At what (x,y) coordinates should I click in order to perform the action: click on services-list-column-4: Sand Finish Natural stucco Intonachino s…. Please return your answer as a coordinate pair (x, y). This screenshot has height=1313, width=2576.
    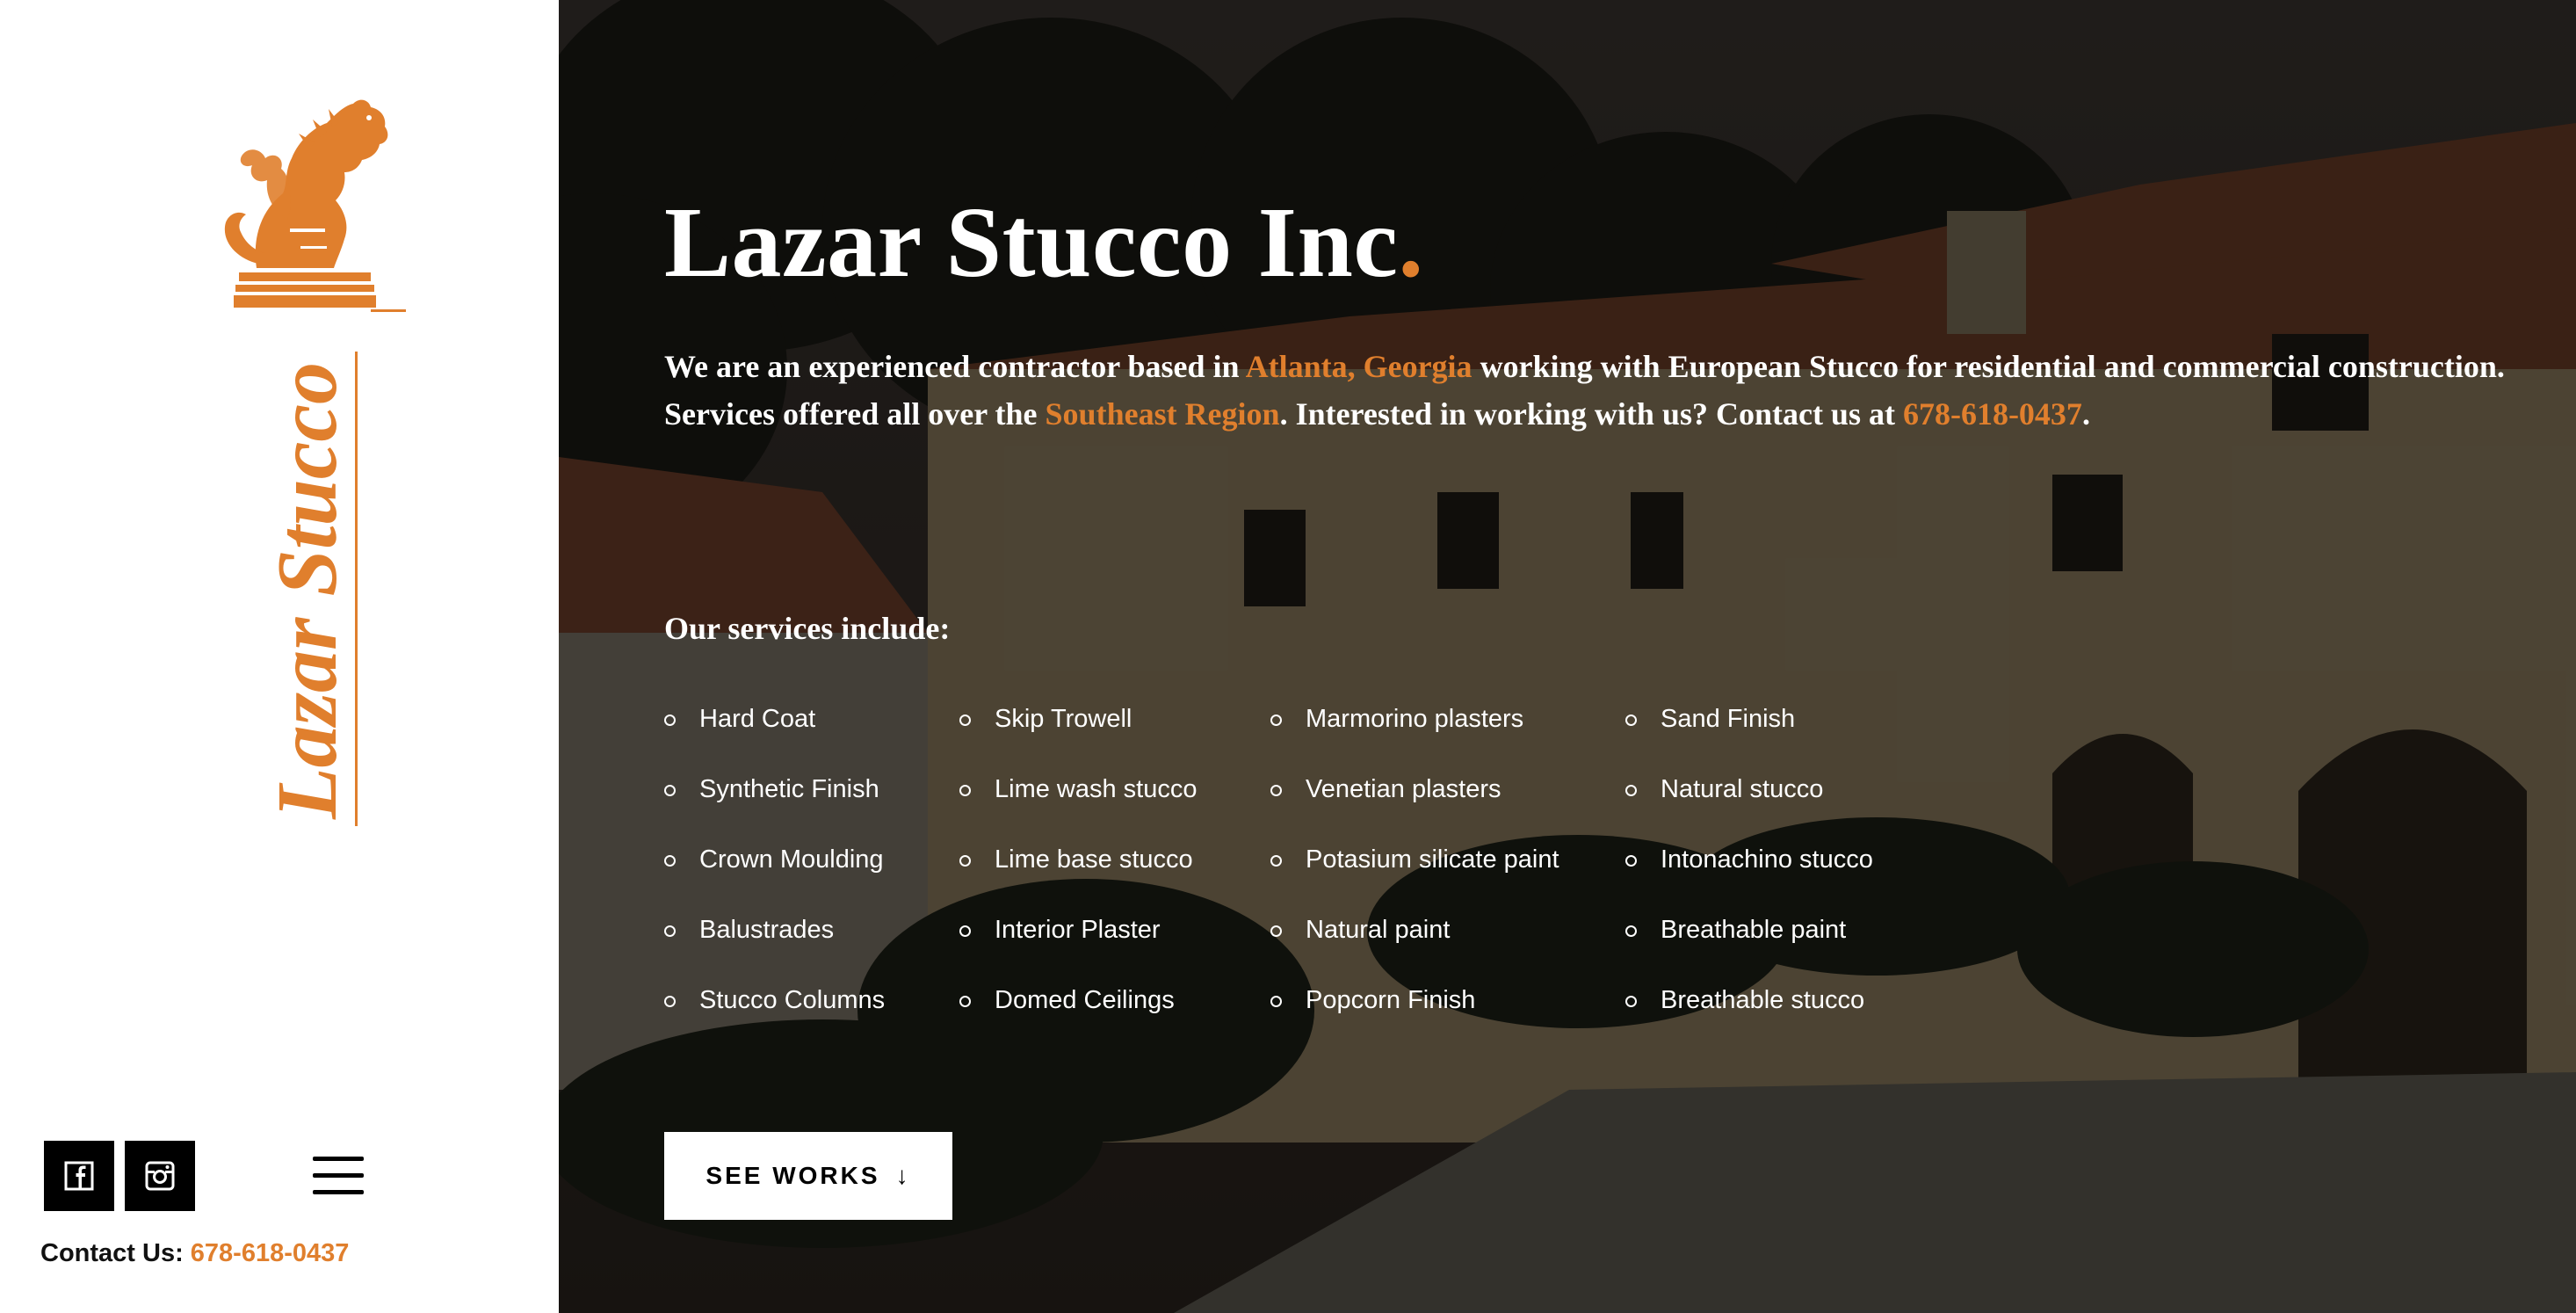
    Looking at the image, I should click on (1749, 877).